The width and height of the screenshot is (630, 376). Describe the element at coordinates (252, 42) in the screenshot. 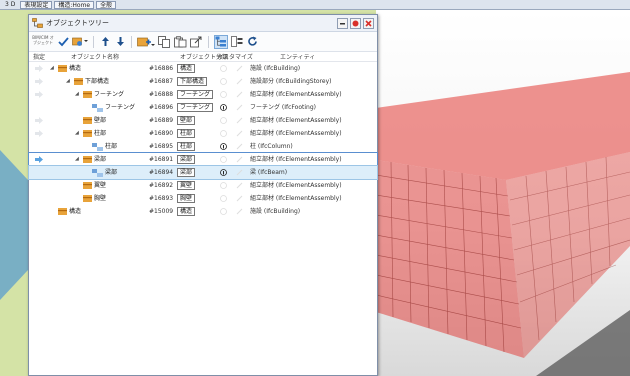

I see `refresh-button` at that location.